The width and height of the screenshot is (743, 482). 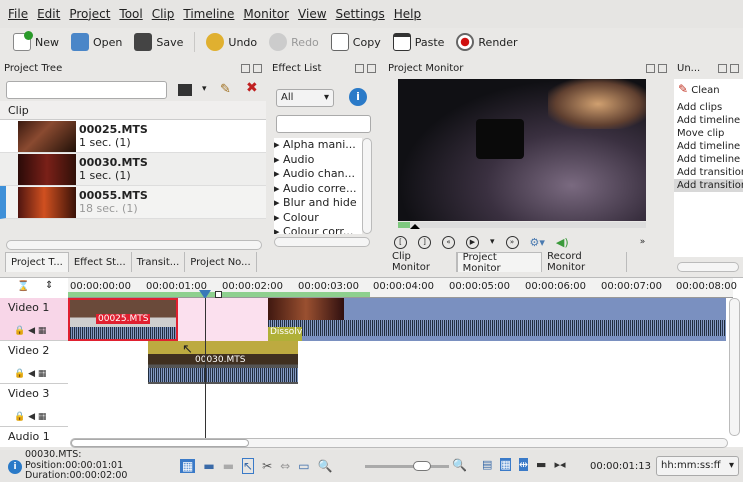 I want to click on effect-vscrollbar, so click(x=367, y=186).